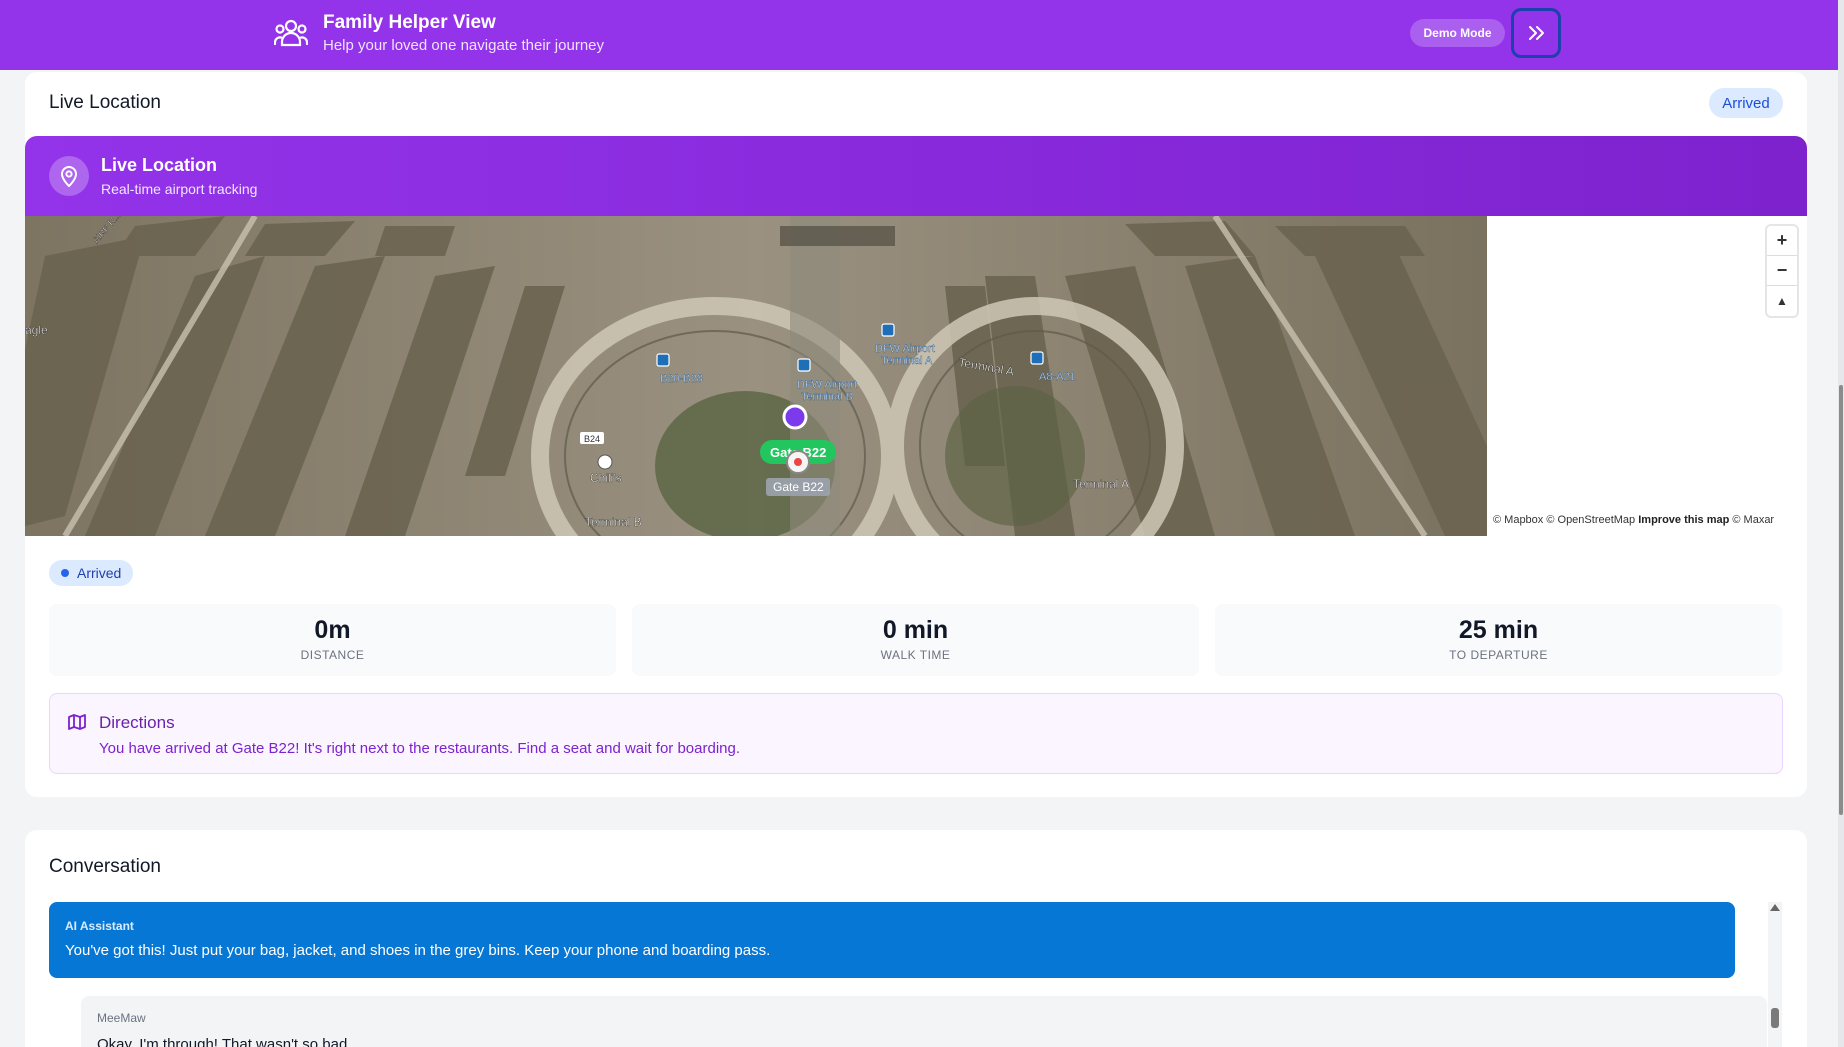  Describe the element at coordinates (827, 385) in the screenshot. I see `map-label-dfw-b: DFW Airport` at that location.